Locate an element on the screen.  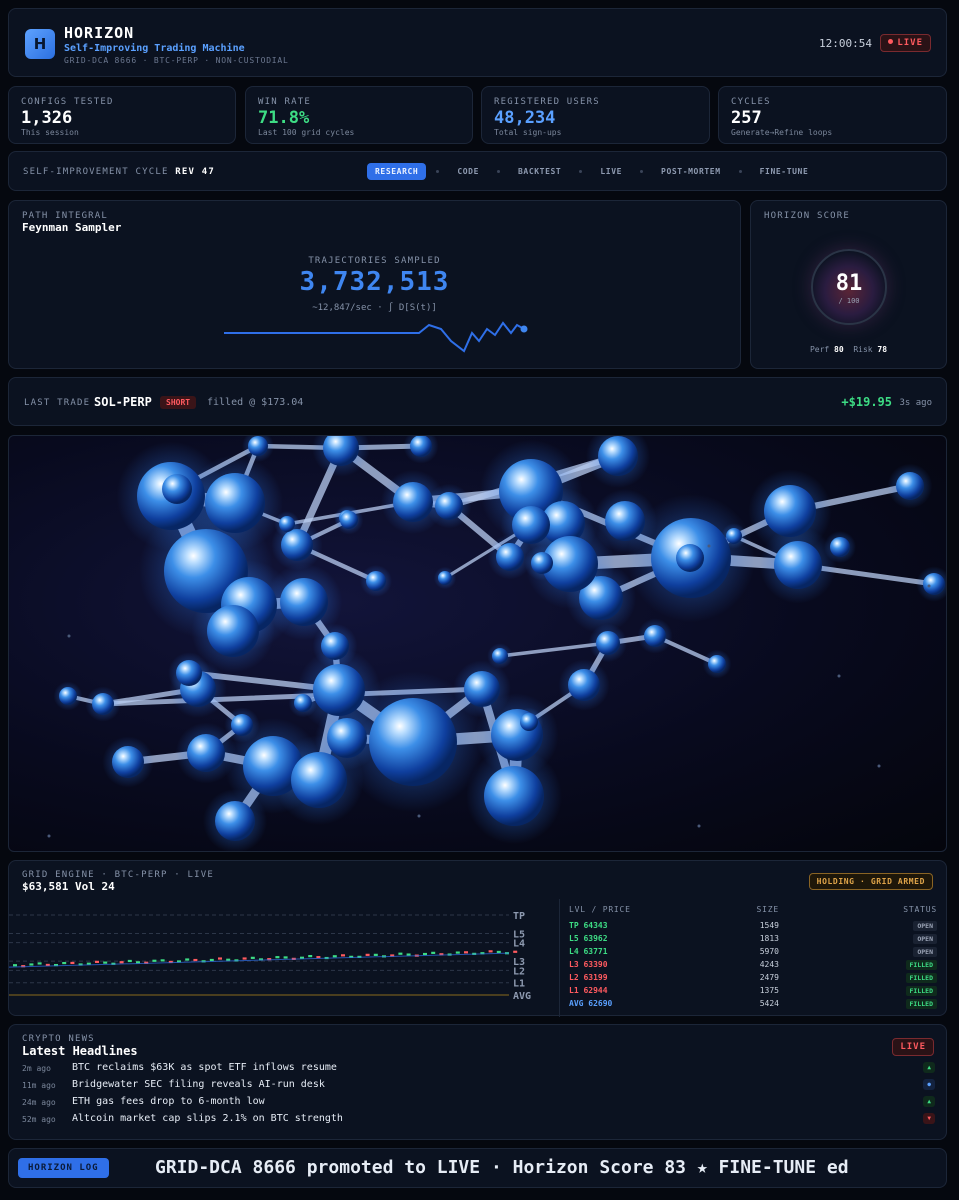
trade-ago: 3s ago is located at coordinates (915, 403).